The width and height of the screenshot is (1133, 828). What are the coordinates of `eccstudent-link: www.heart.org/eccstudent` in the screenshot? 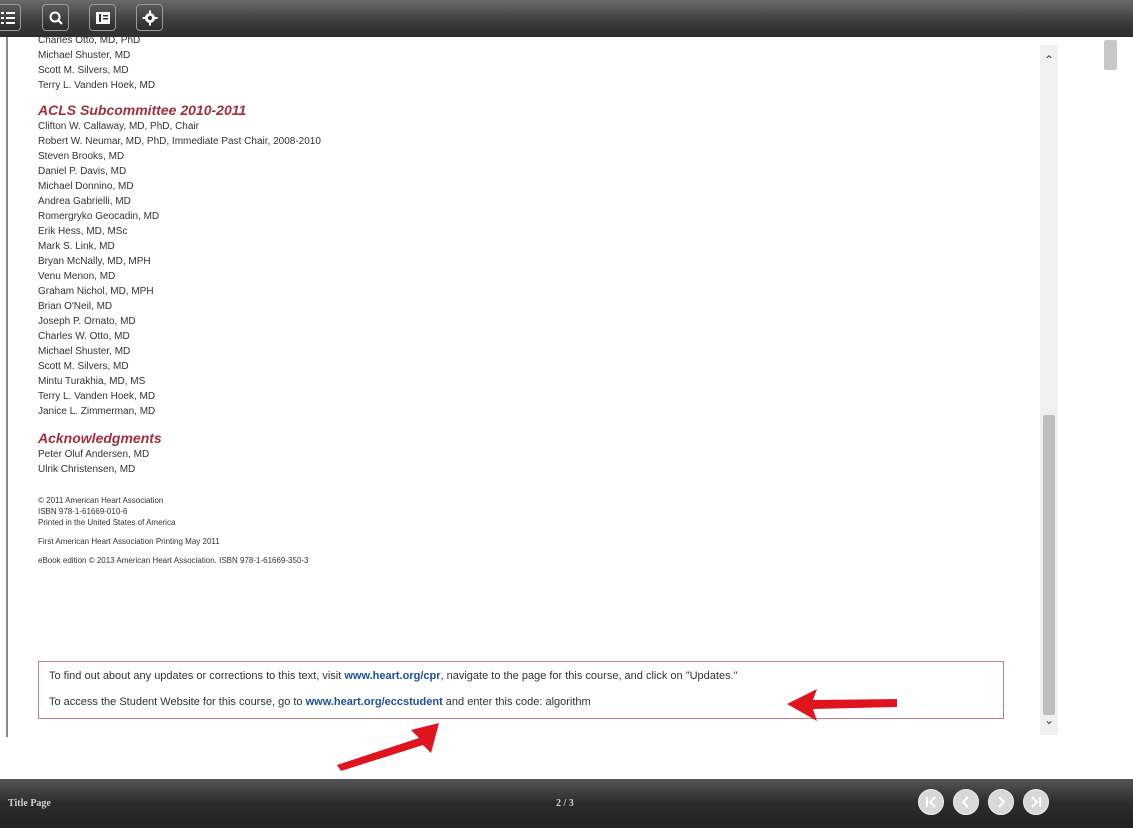 It's located at (374, 702).